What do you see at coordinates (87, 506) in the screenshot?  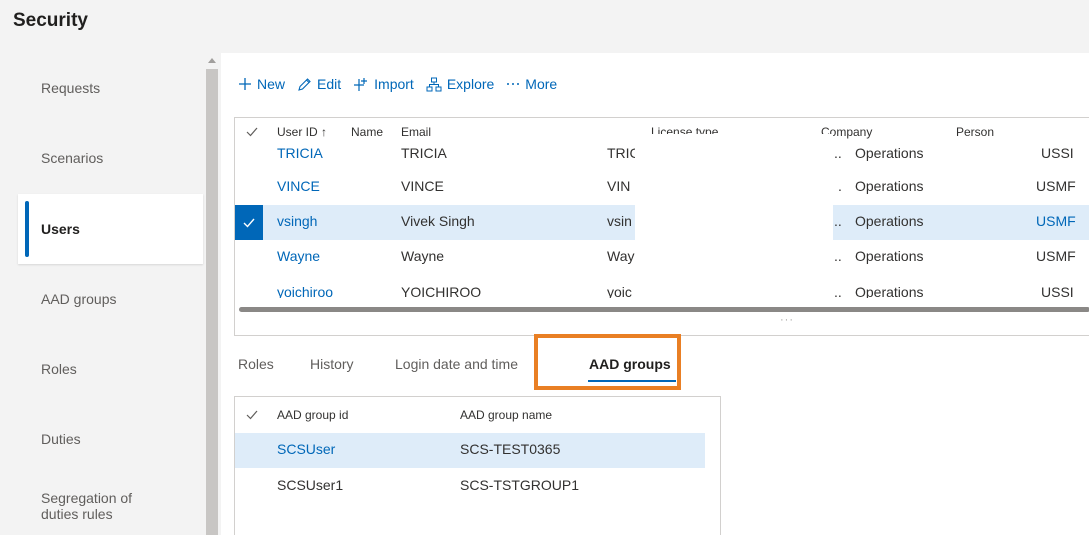 I see `sidebar-item-label: Segregation of duties rules` at bounding box center [87, 506].